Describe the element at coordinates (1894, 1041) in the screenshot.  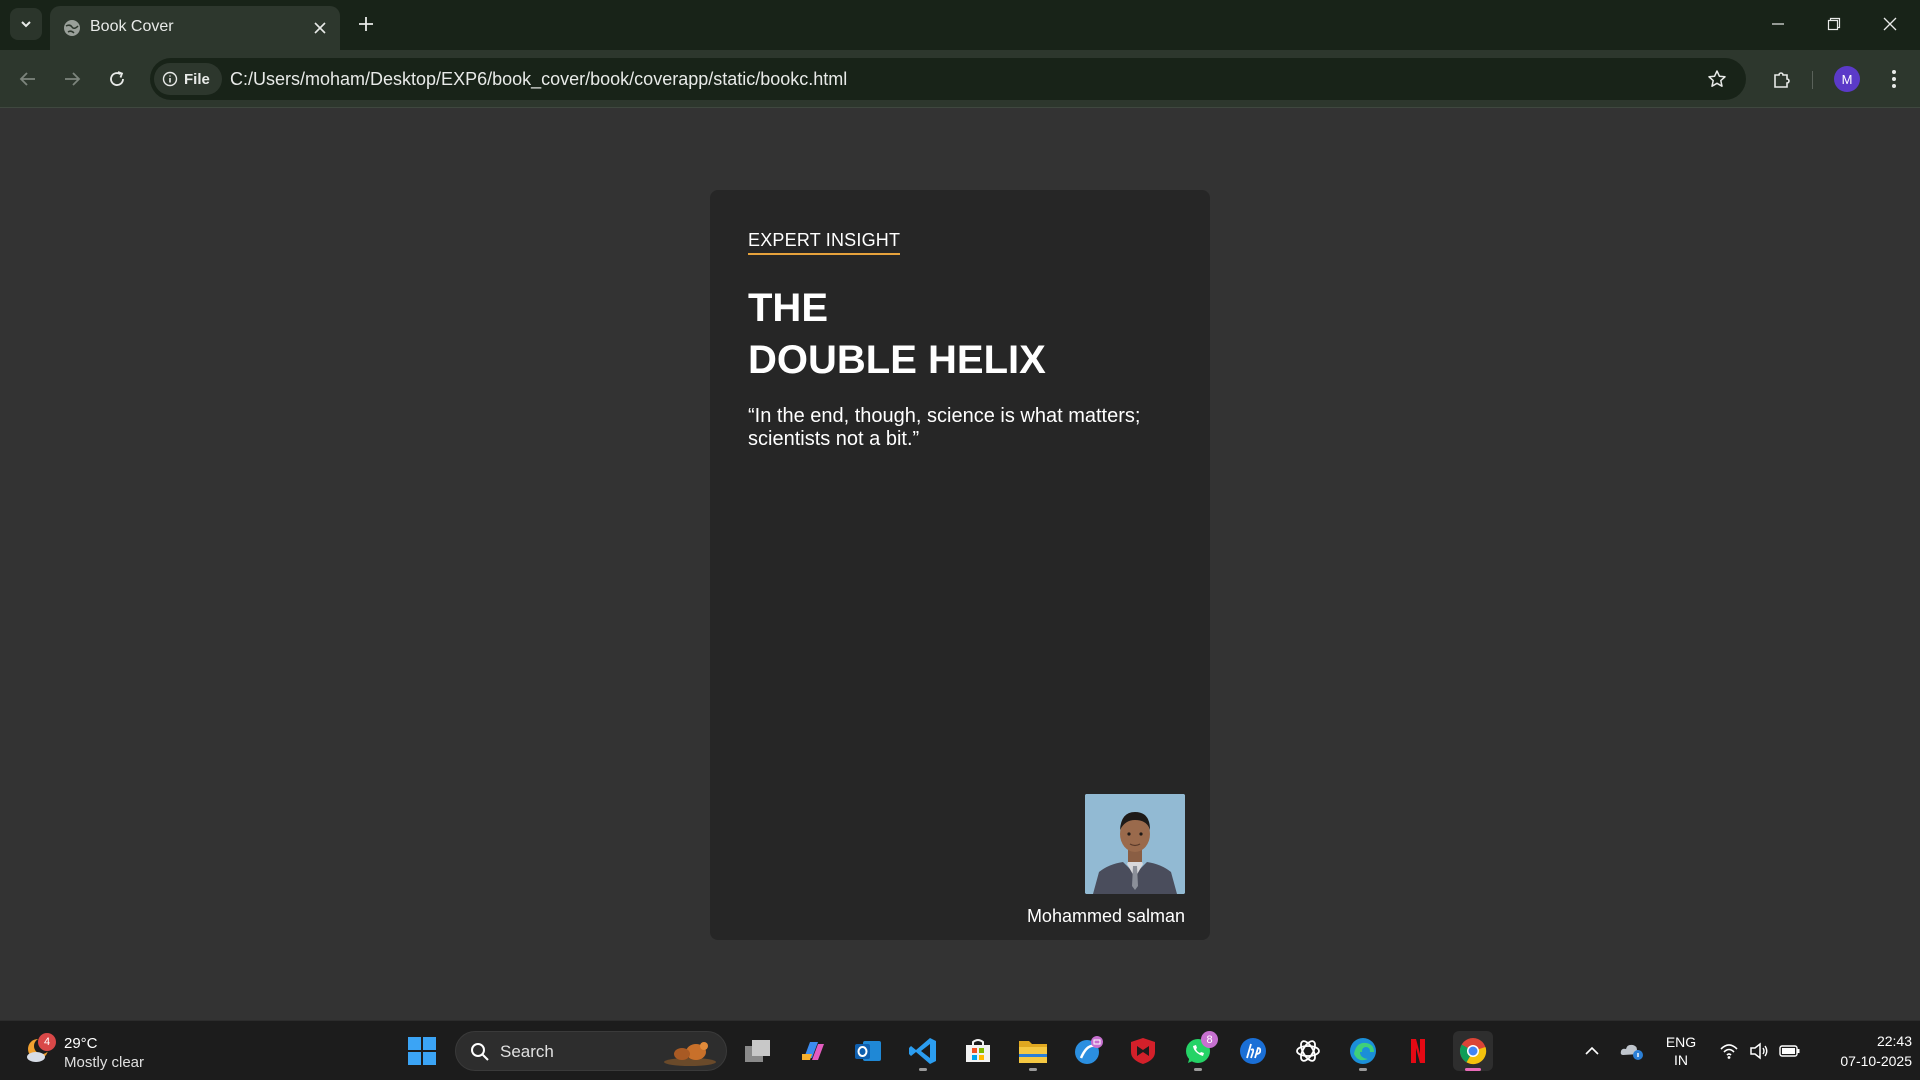
I see `clock-time: 22:43` at that location.